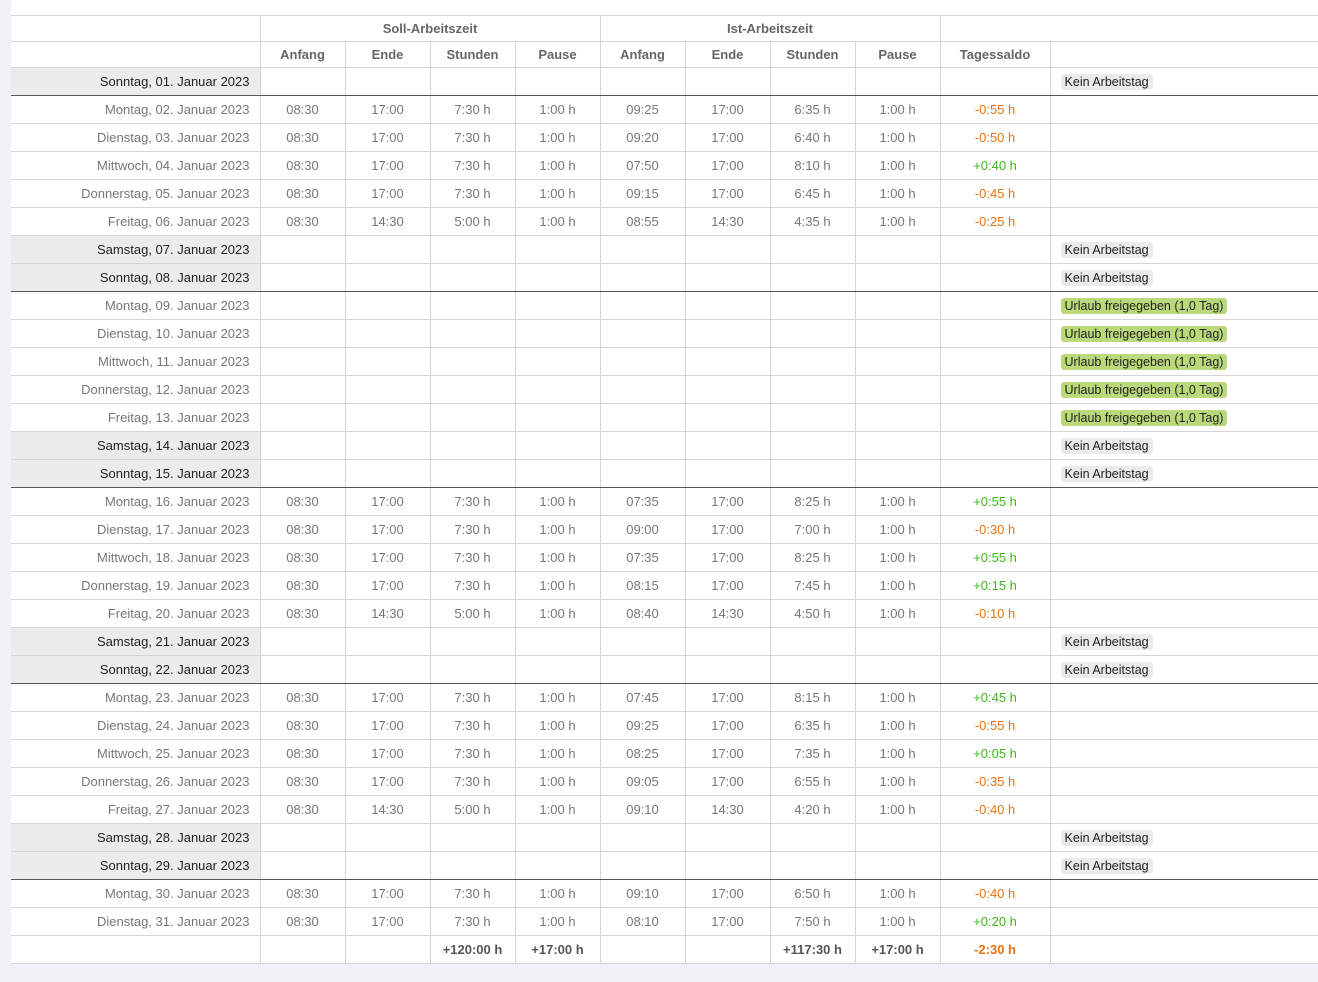  What do you see at coordinates (136, 165) in the screenshot?
I see `date-cell: Mittwoch, 04. Januar 2023` at bounding box center [136, 165].